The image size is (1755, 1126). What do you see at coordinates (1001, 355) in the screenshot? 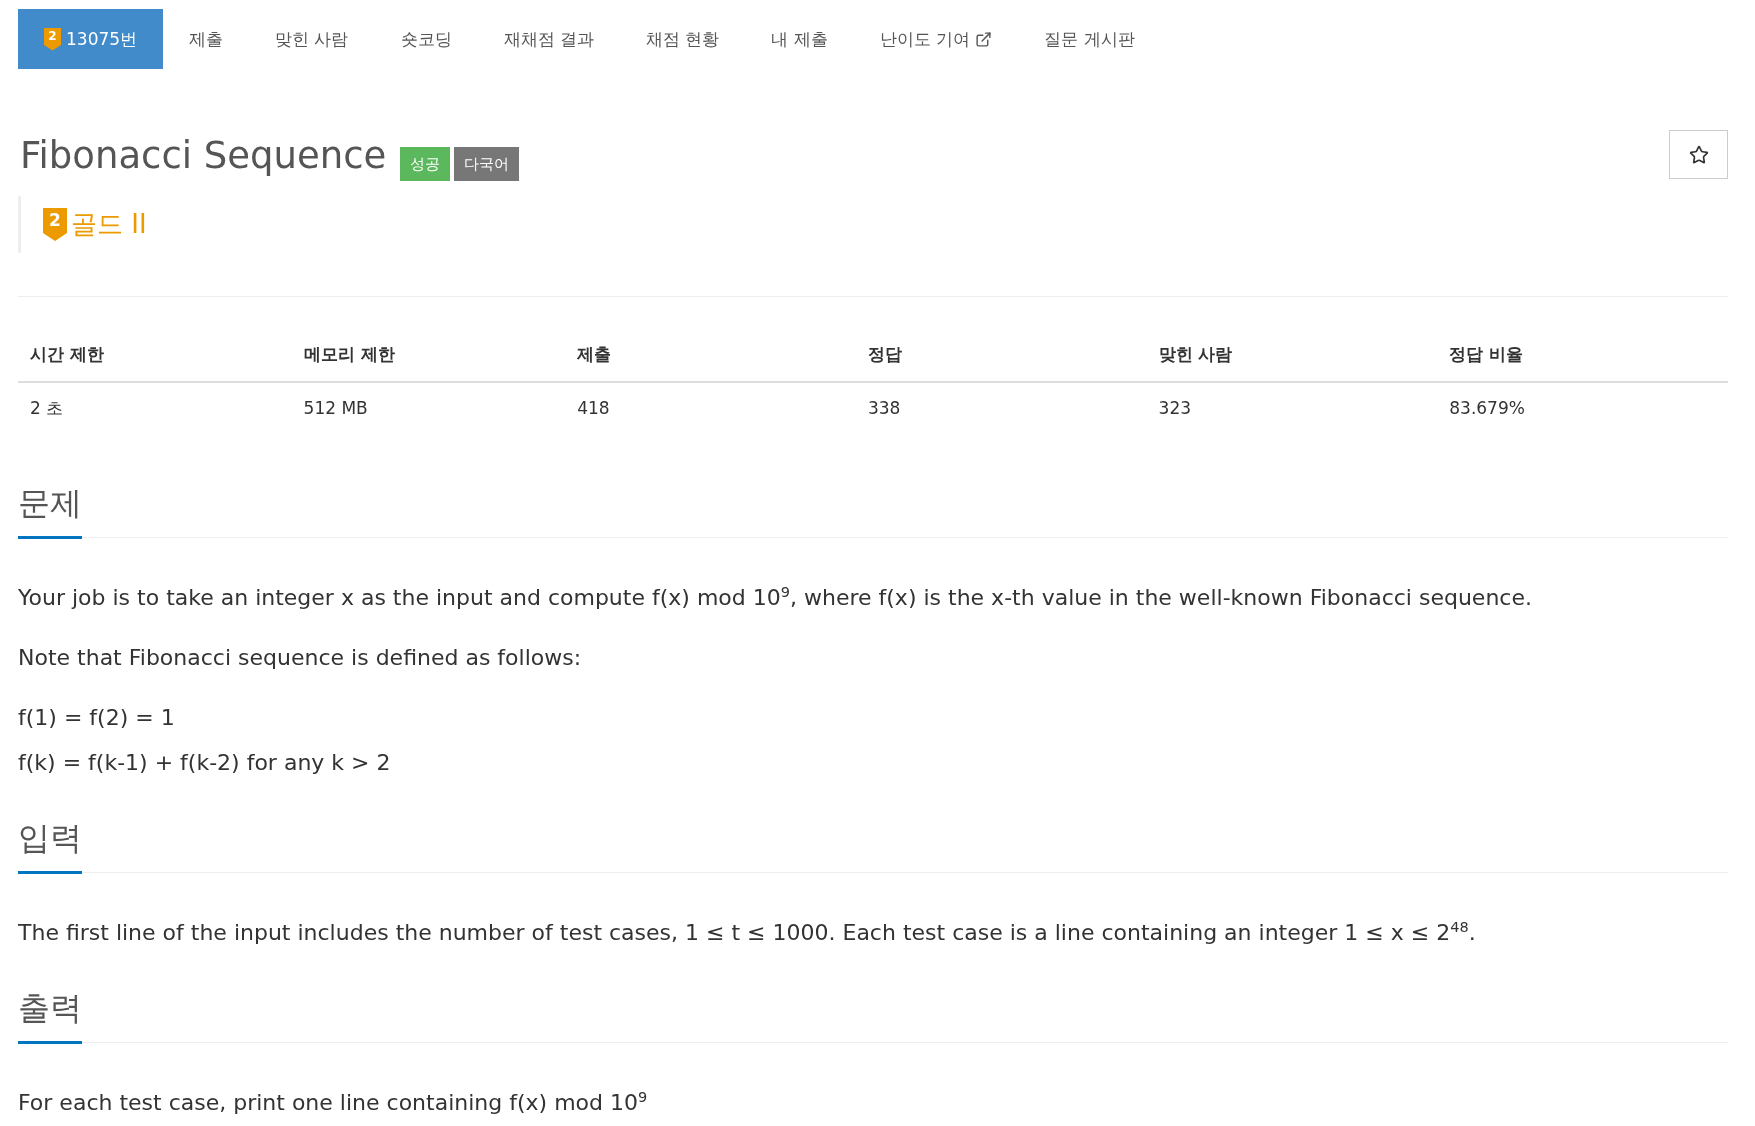
I see `table-header: 정답` at bounding box center [1001, 355].